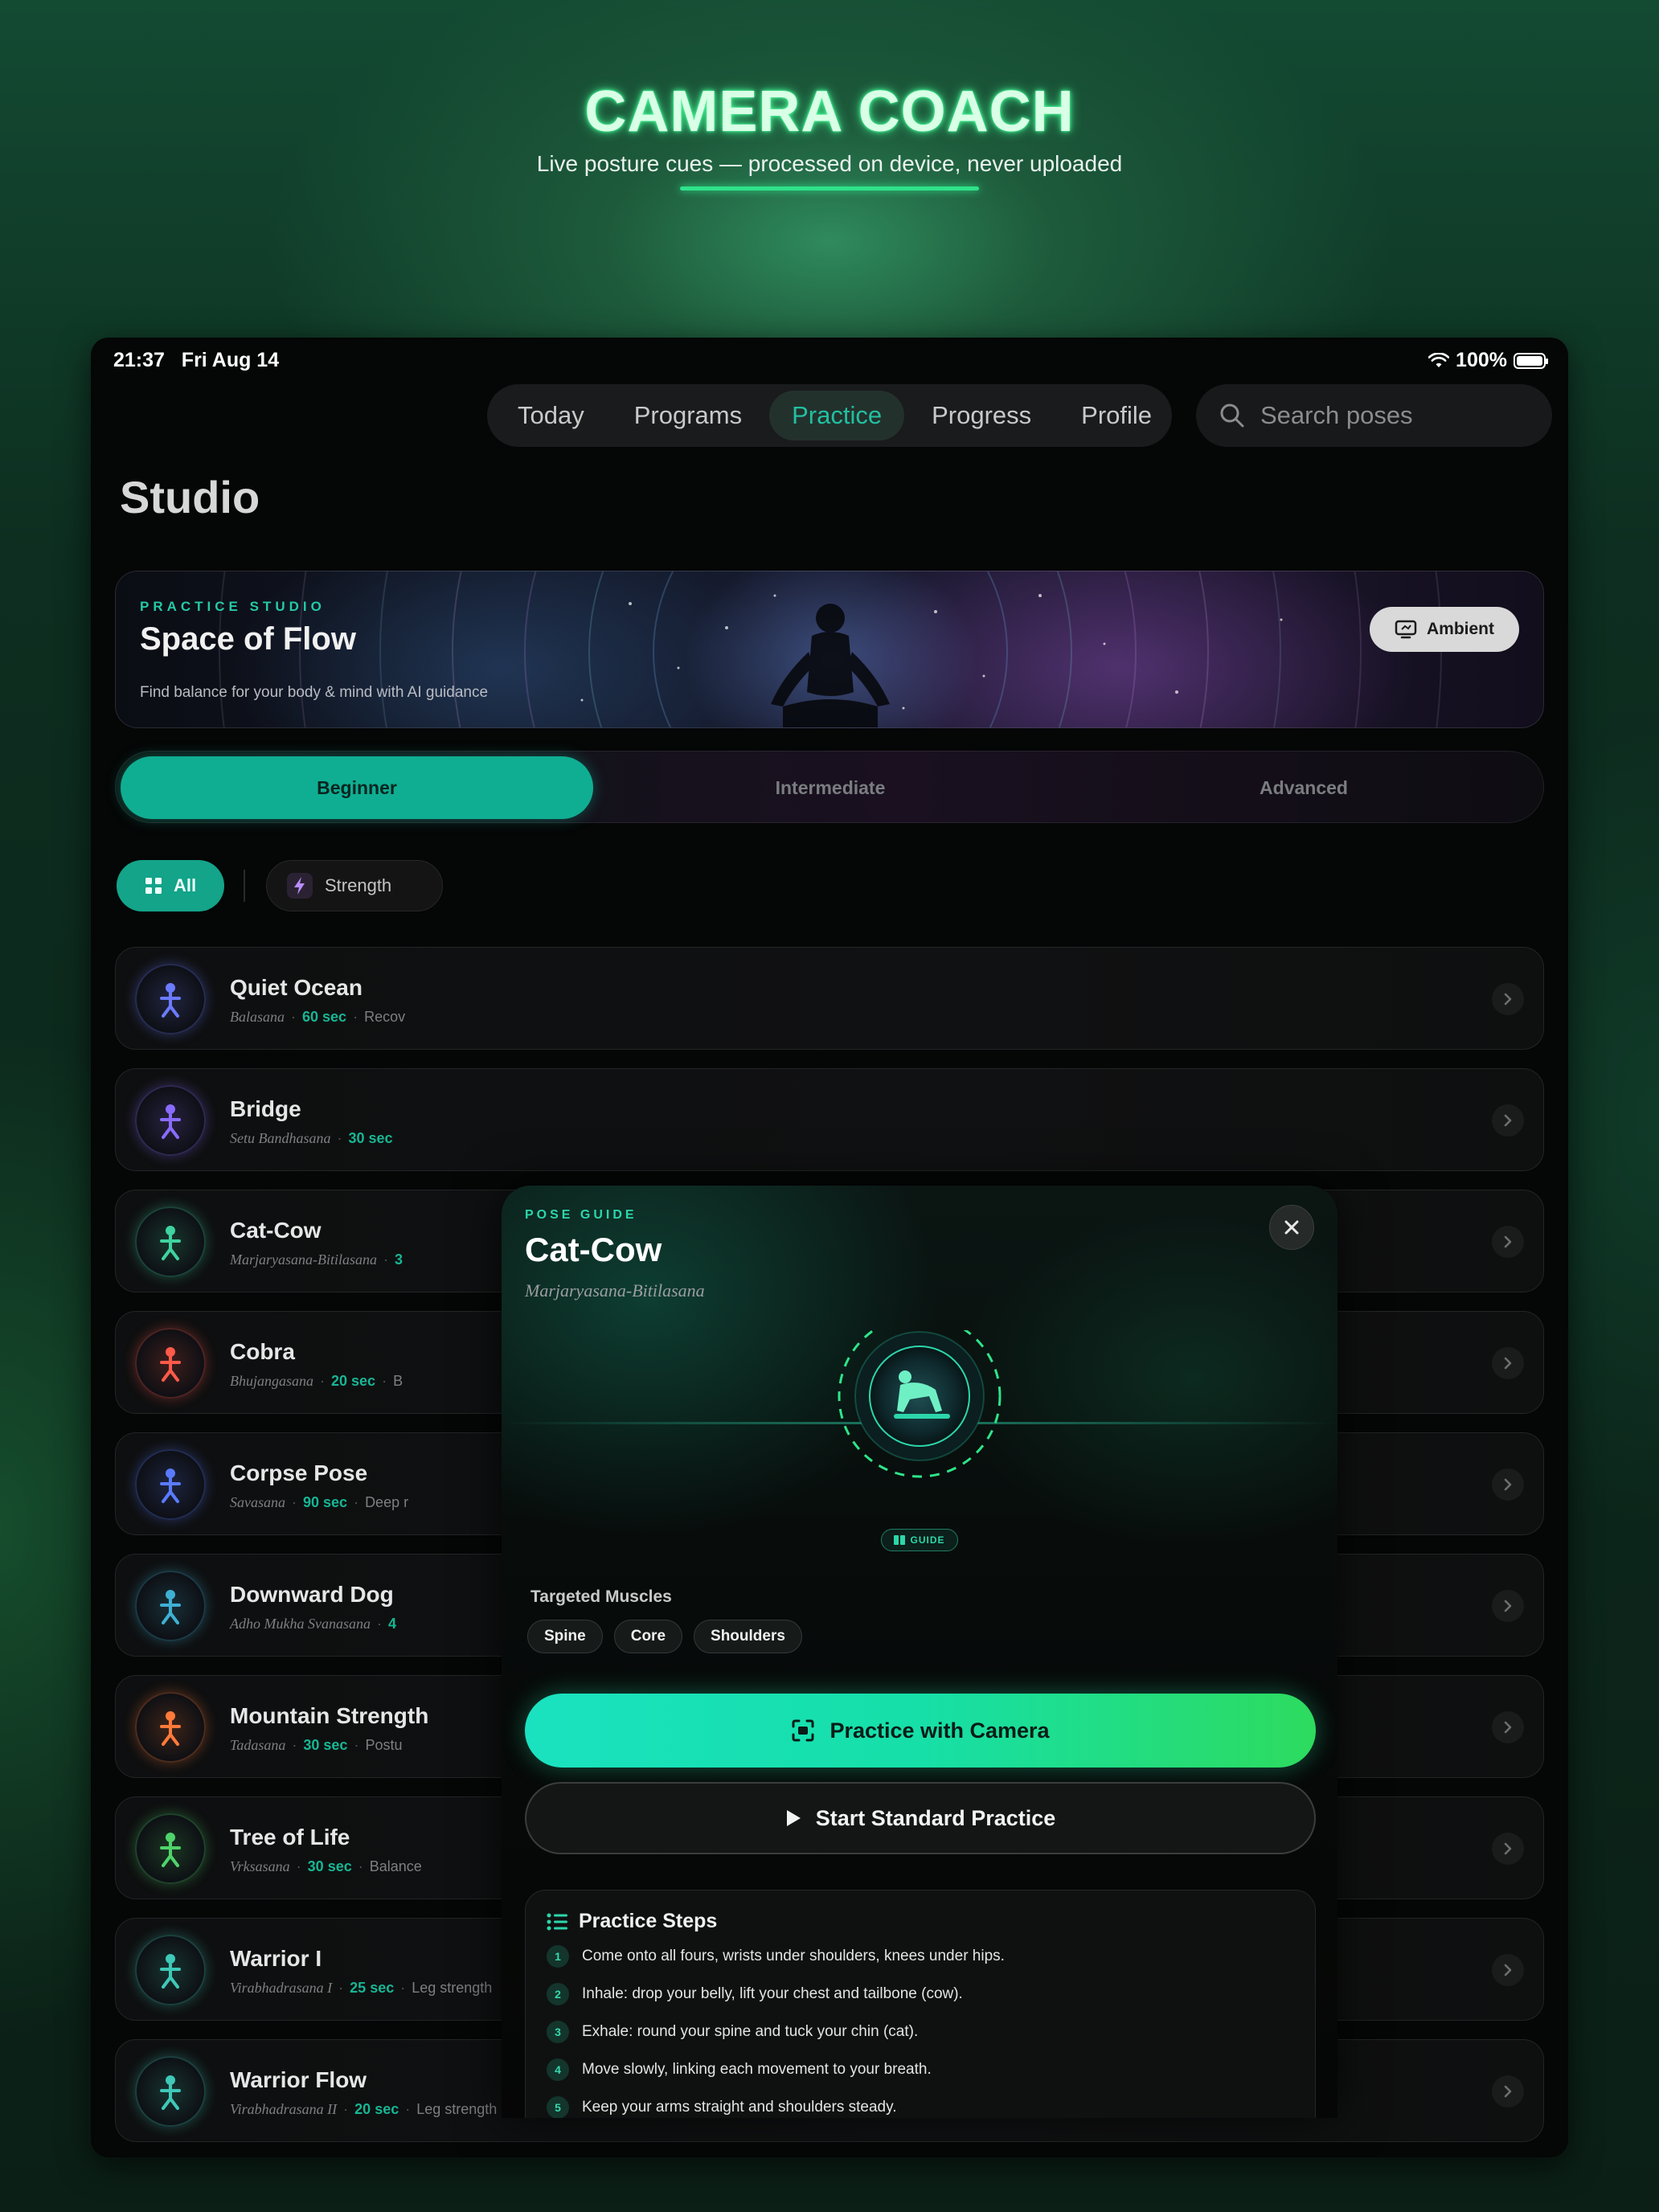  I want to click on filter-strength: Strength, so click(354, 885).